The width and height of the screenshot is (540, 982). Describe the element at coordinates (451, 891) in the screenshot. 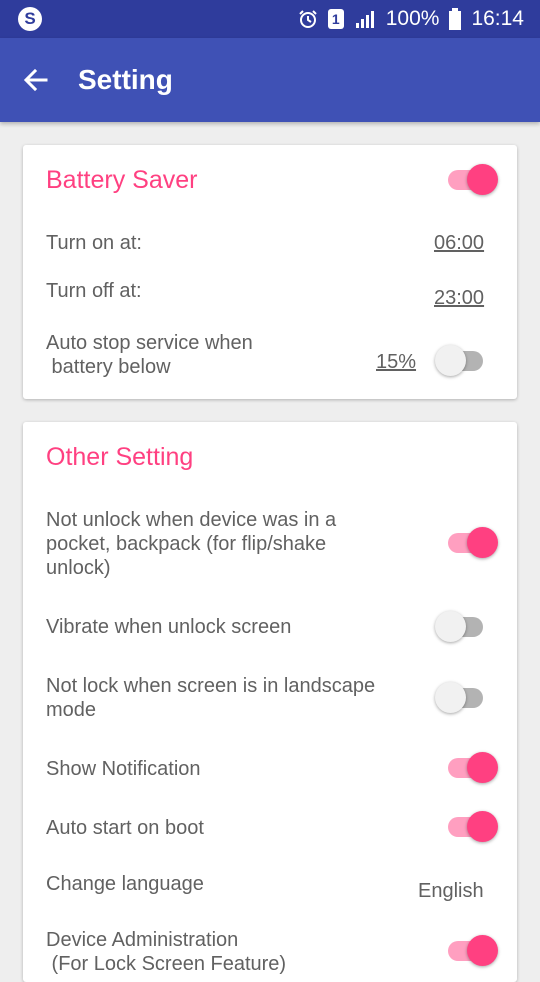

I see `language-value: English` at that location.